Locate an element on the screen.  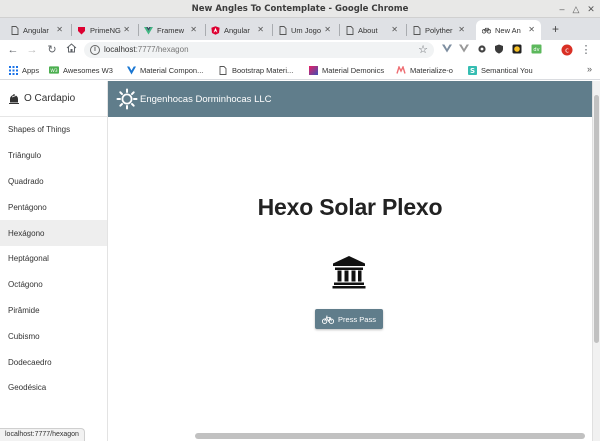
sidebar-item-cubismo: Cubismo is located at coordinates (53, 336).